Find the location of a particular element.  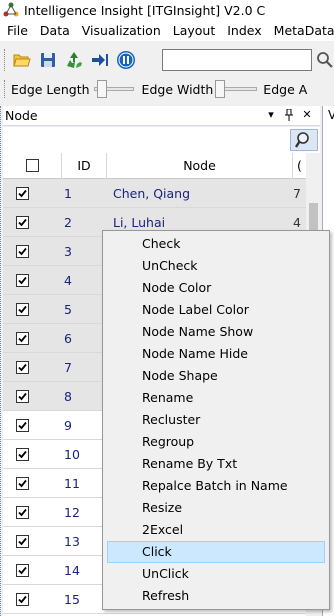

cell-id: 2 is located at coordinates (68, 222).